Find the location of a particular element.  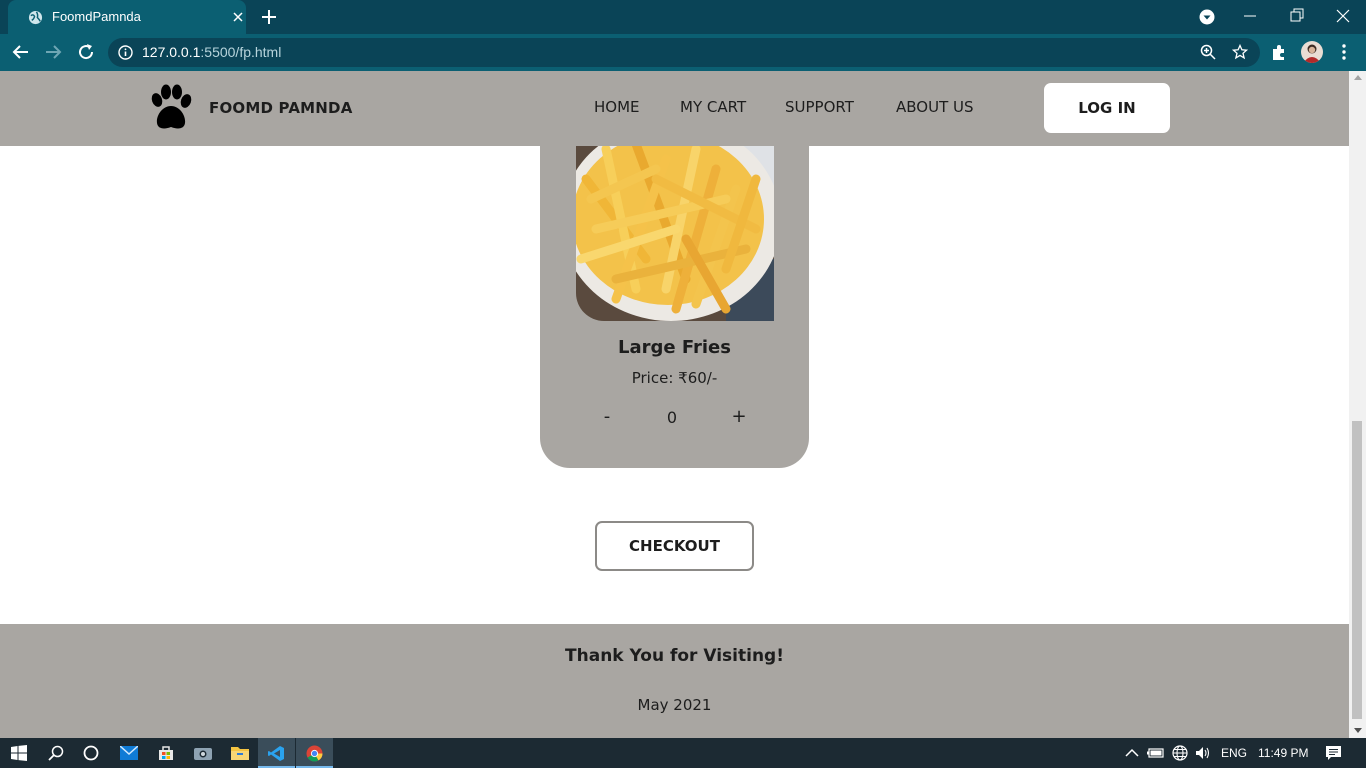

search-icon is located at coordinates (55, 753).